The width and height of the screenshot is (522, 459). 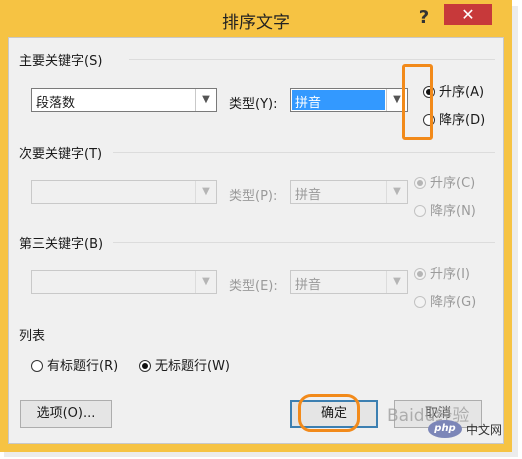 What do you see at coordinates (462, 120) in the screenshot?
I see `primary-descending-label: 降序(D)` at bounding box center [462, 120].